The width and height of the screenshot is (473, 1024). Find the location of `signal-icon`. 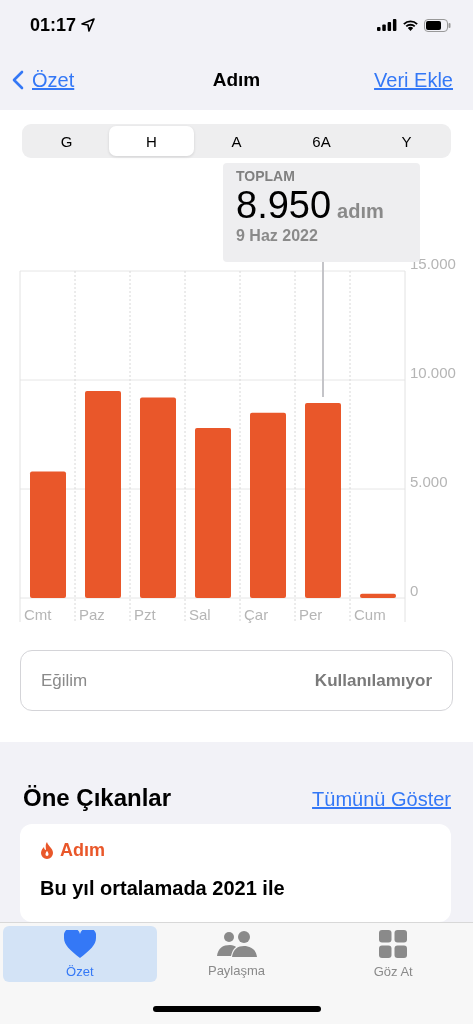

signal-icon is located at coordinates (387, 25).